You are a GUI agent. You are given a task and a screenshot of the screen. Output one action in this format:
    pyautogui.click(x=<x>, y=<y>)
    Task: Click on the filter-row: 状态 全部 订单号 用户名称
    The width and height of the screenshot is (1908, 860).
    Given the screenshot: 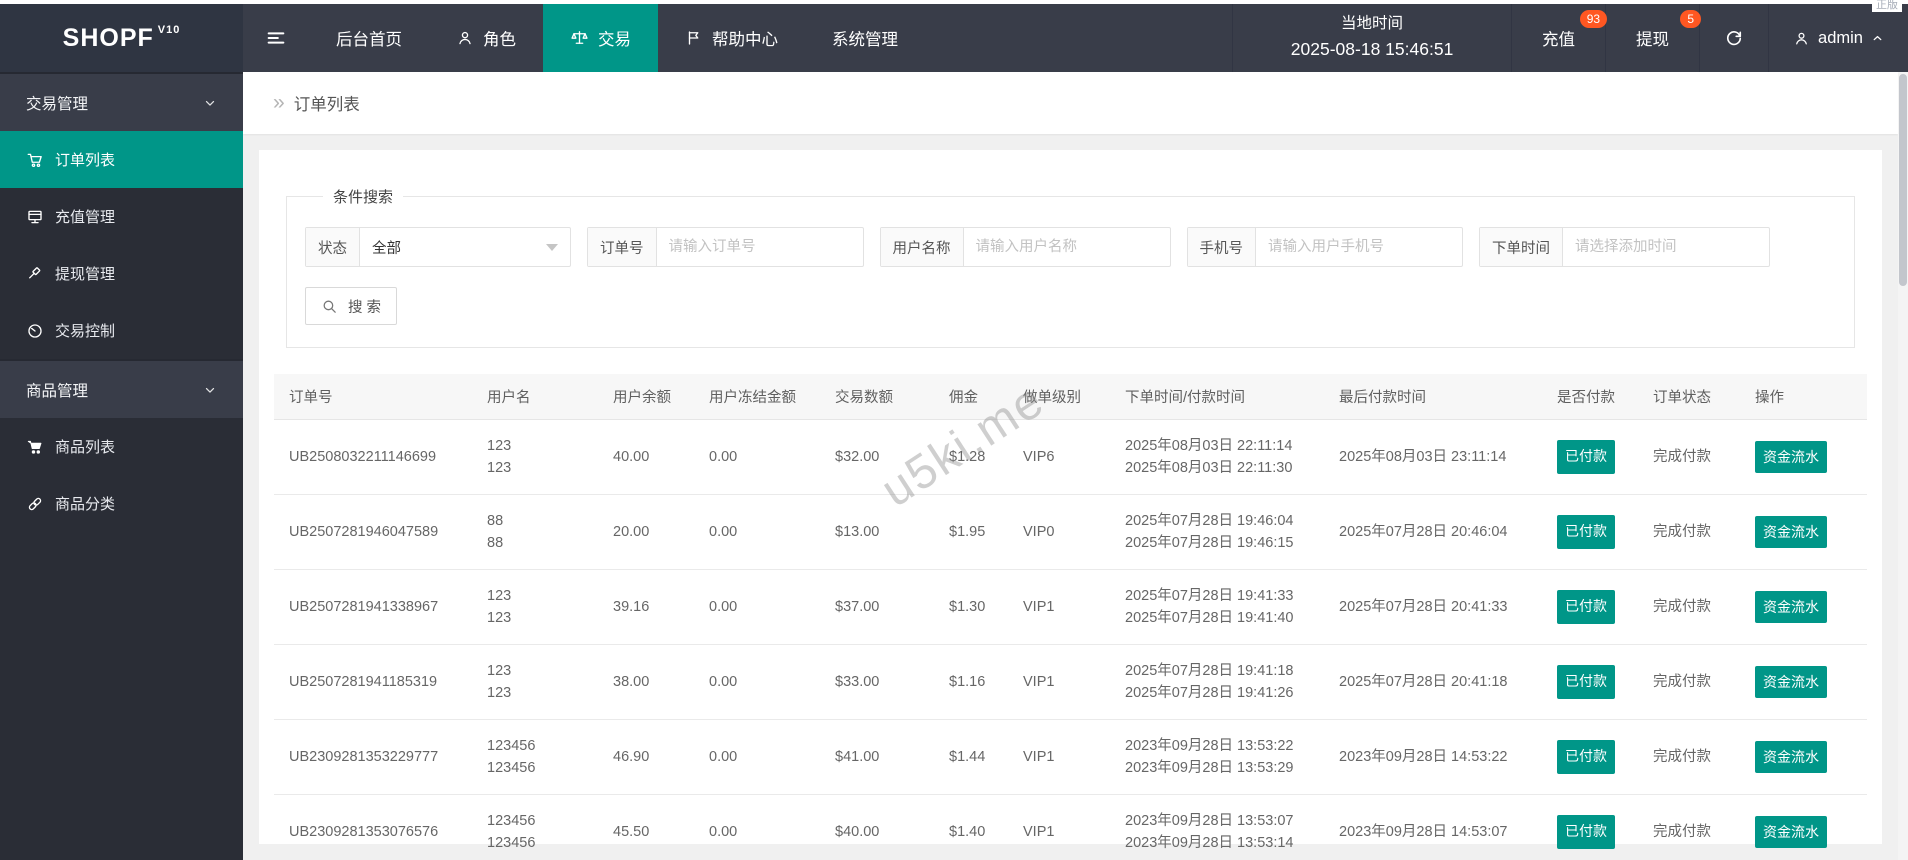 What is the action you would take?
    pyautogui.click(x=1070, y=247)
    